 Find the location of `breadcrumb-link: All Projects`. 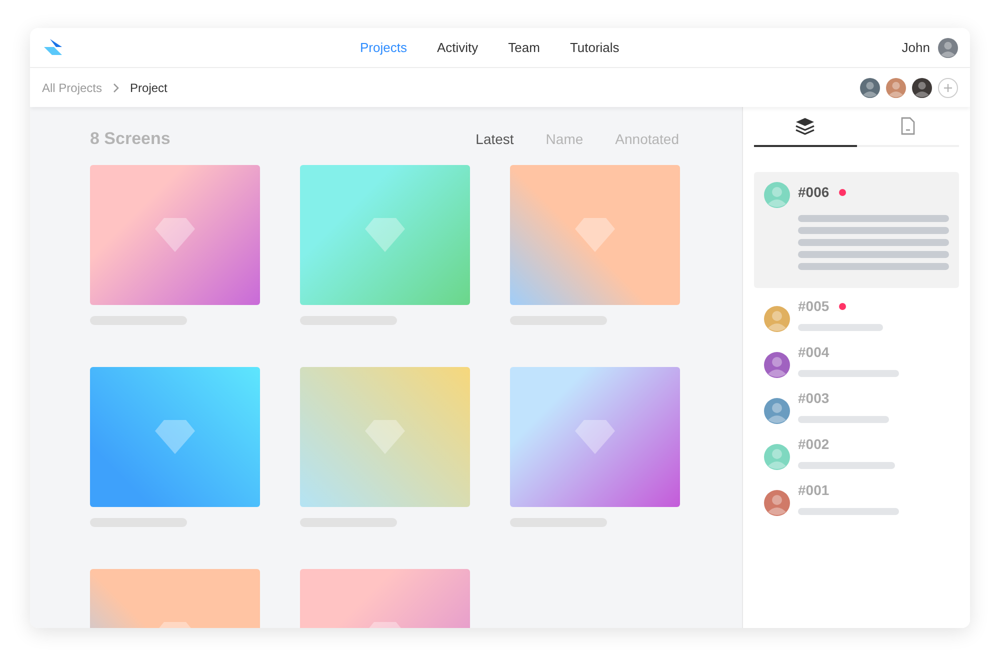

breadcrumb-link: All Projects is located at coordinates (72, 87).